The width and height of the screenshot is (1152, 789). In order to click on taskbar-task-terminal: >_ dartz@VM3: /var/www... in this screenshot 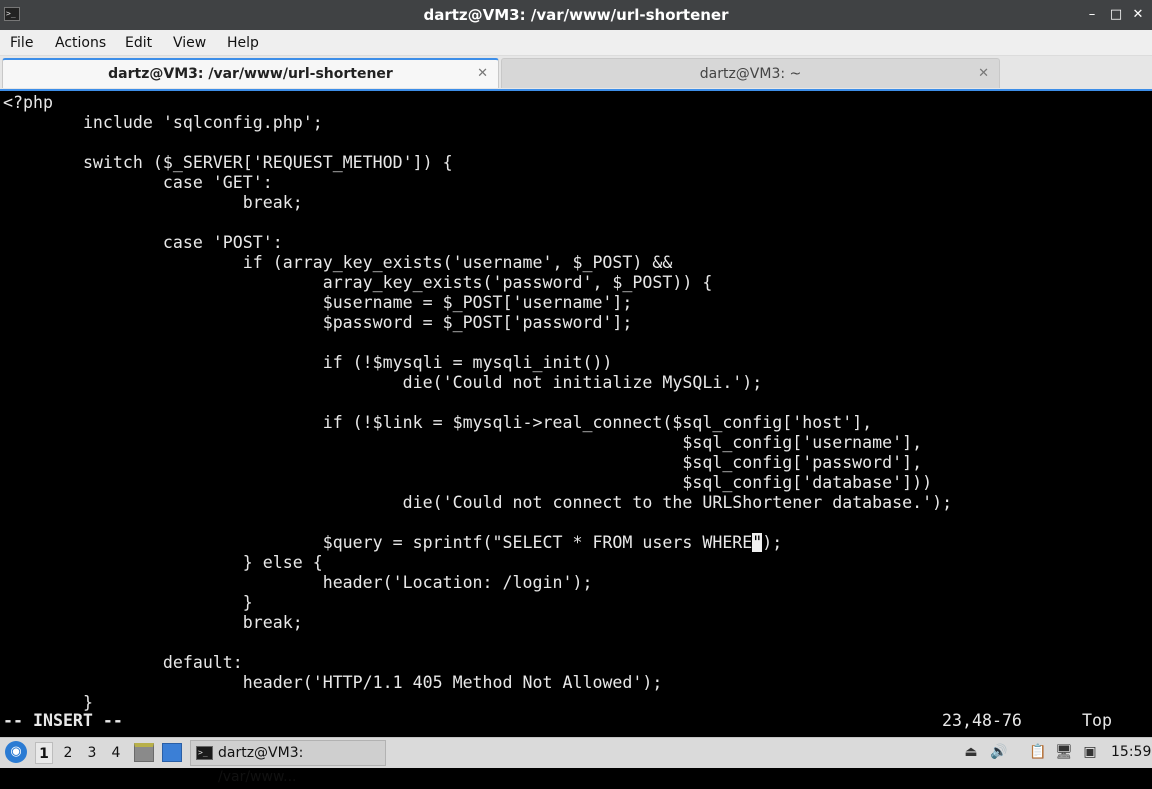, I will do `click(288, 762)`.